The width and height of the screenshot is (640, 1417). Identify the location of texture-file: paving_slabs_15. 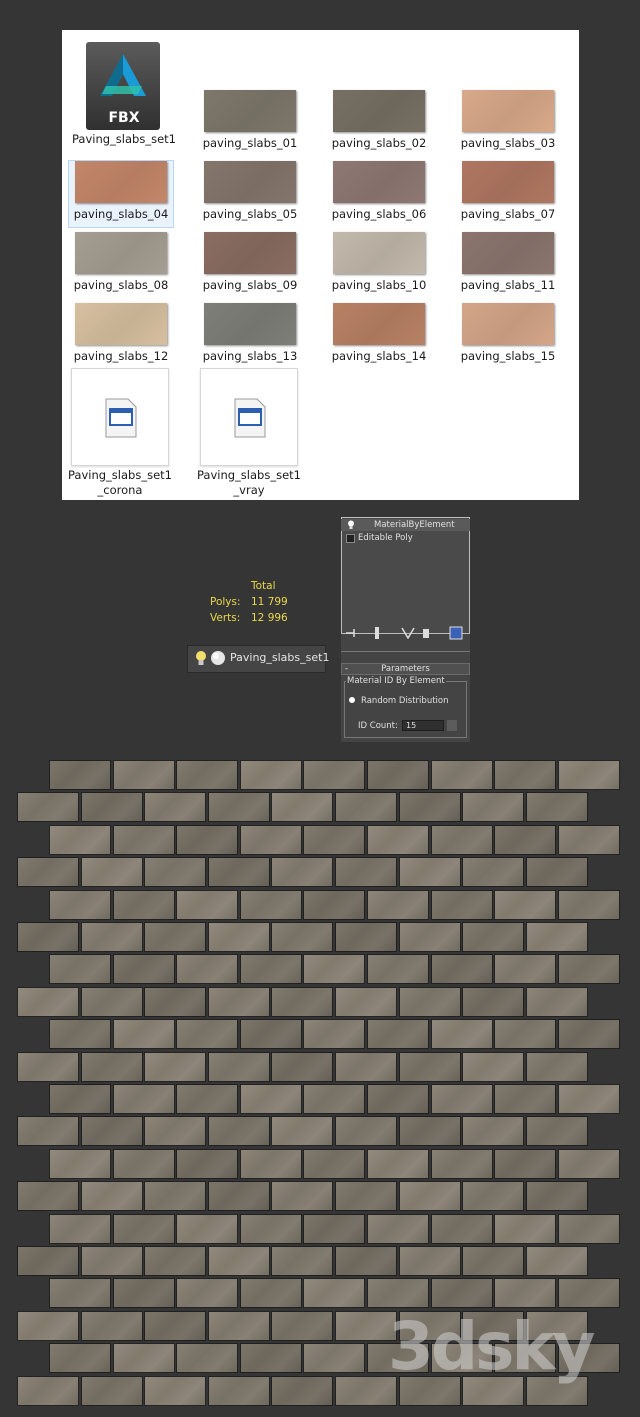
(508, 336).